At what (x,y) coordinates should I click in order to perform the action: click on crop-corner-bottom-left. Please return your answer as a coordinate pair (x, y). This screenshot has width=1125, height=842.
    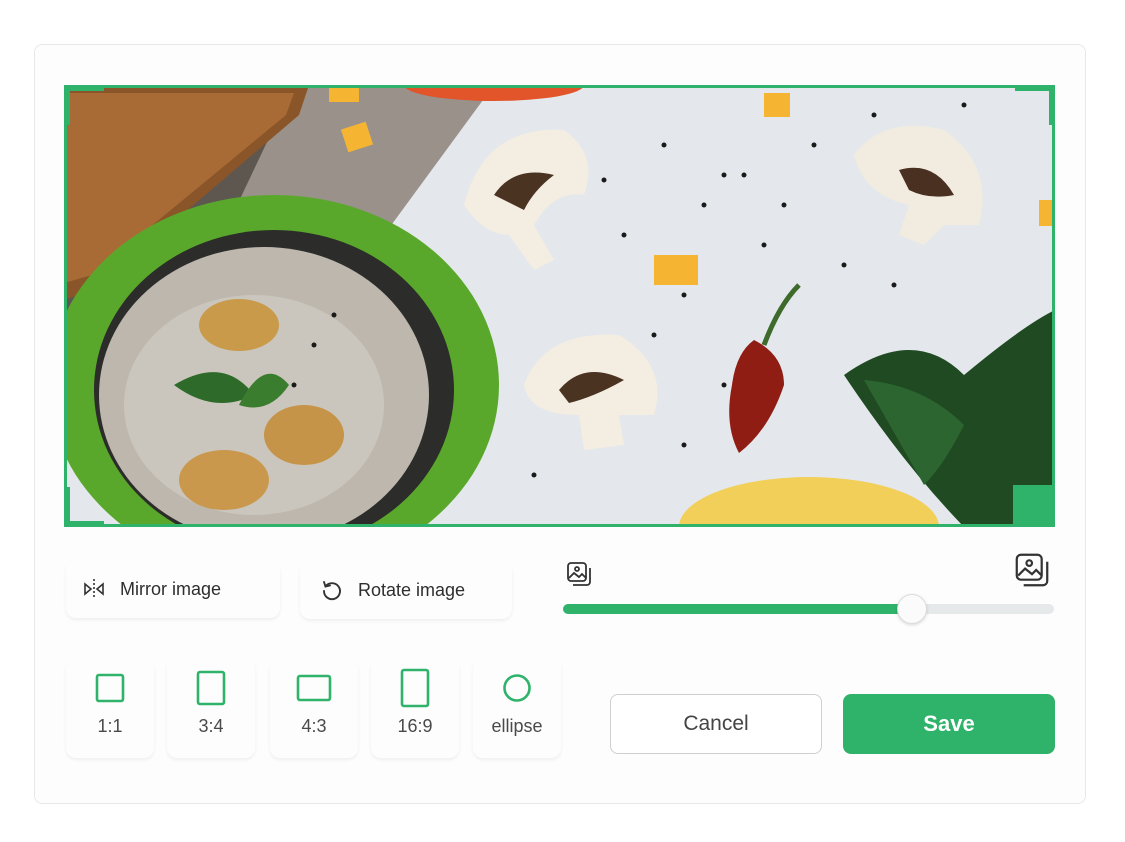
    Looking at the image, I should click on (84, 524).